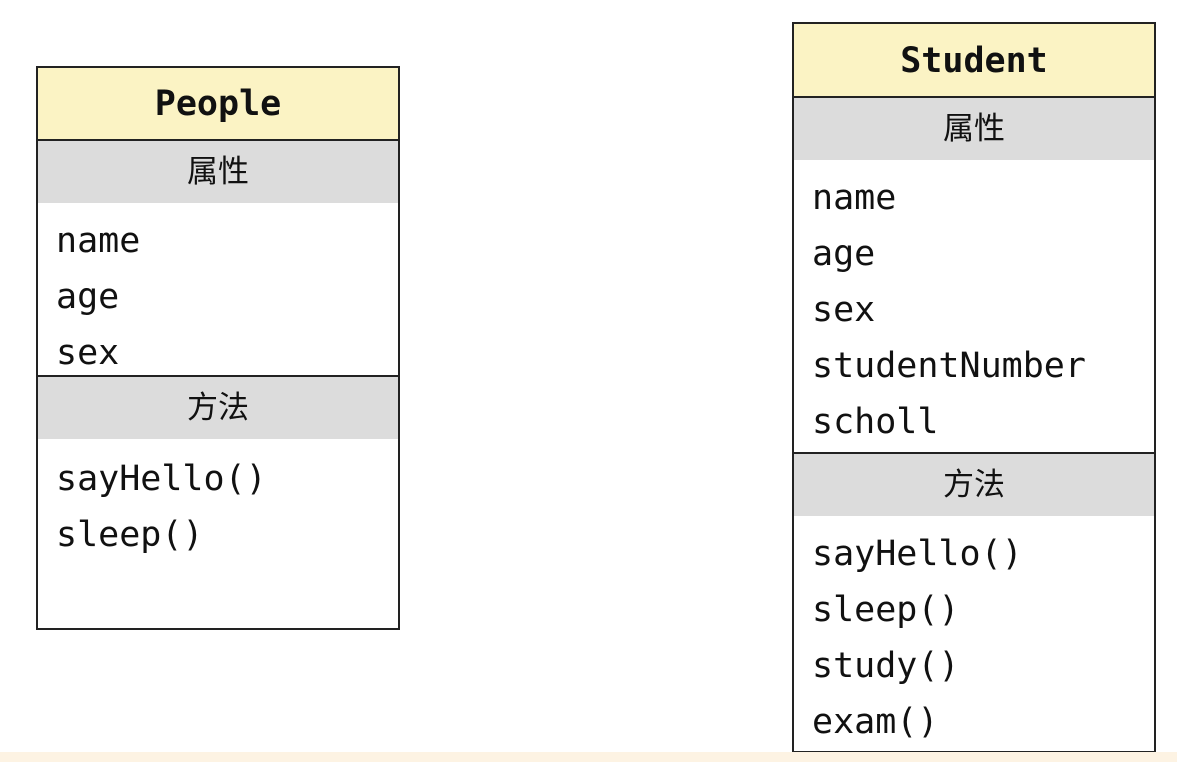 The image size is (1177, 762). What do you see at coordinates (218, 104) in the screenshot?
I see `class-name: People` at bounding box center [218, 104].